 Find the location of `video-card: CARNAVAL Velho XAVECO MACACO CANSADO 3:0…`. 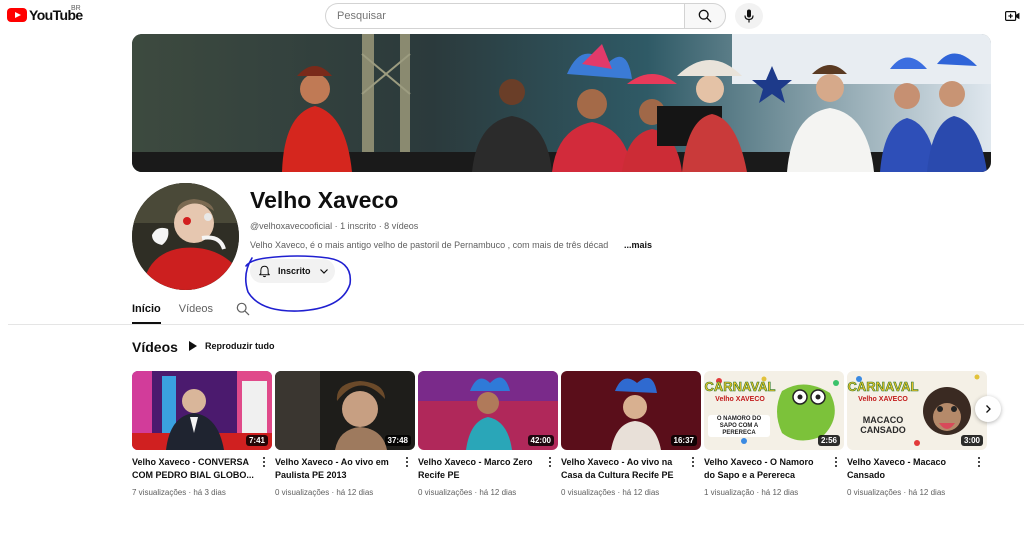

video-card: CARNAVAL Velho XAVECO MACACO CANSADO 3:0… is located at coordinates (917, 434).